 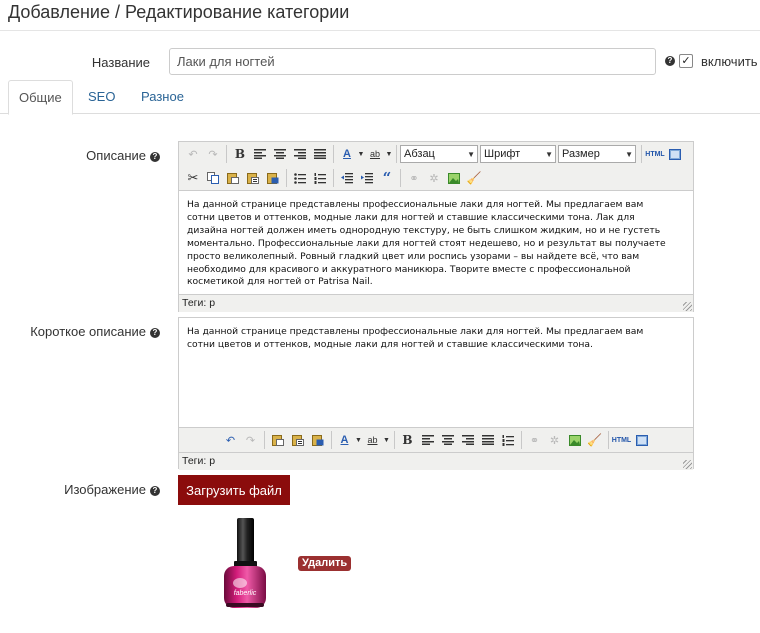 I want to click on title-divider, so click(x=380, y=30).